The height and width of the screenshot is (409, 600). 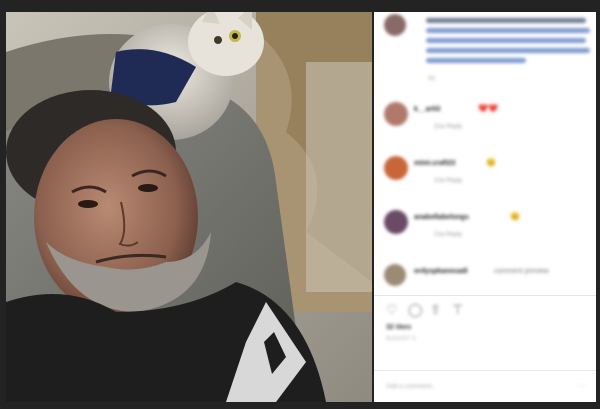 What do you see at coordinates (434, 163) in the screenshot?
I see `comment-username: mimi.craft23` at bounding box center [434, 163].